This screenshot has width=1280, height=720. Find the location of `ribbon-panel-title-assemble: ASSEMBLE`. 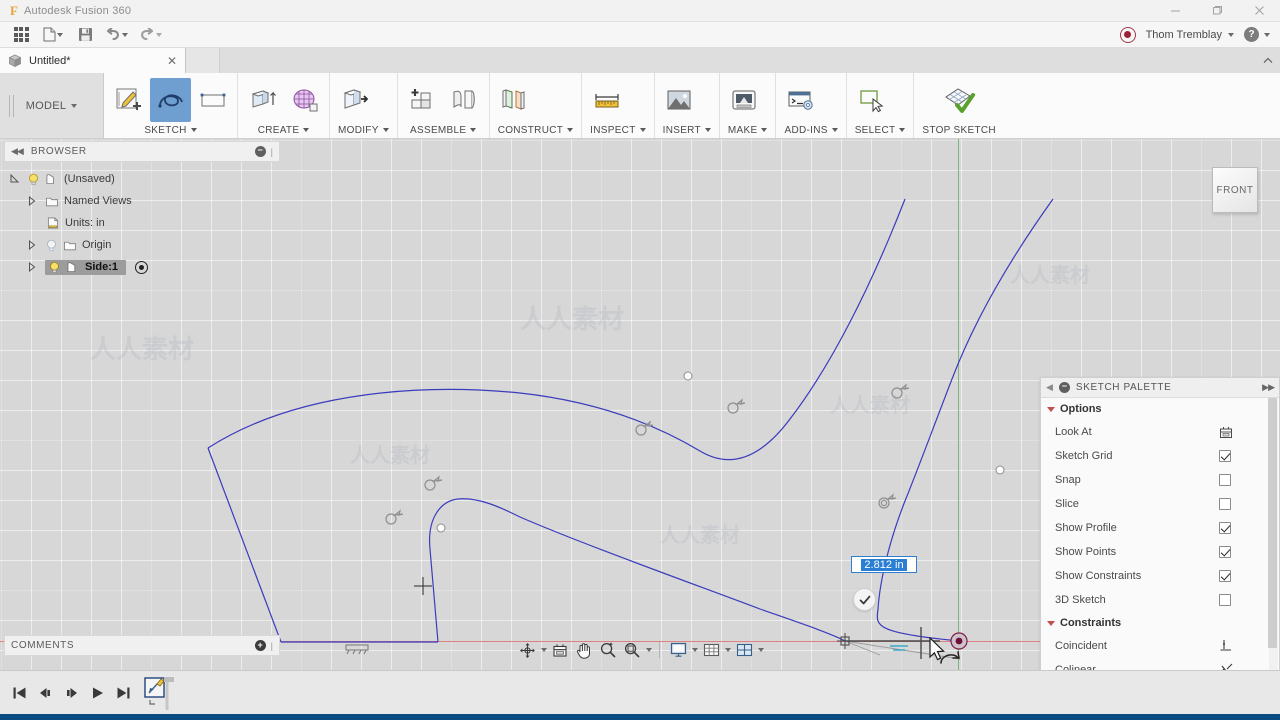

ribbon-panel-title-assemble: ASSEMBLE is located at coordinates (443, 130).